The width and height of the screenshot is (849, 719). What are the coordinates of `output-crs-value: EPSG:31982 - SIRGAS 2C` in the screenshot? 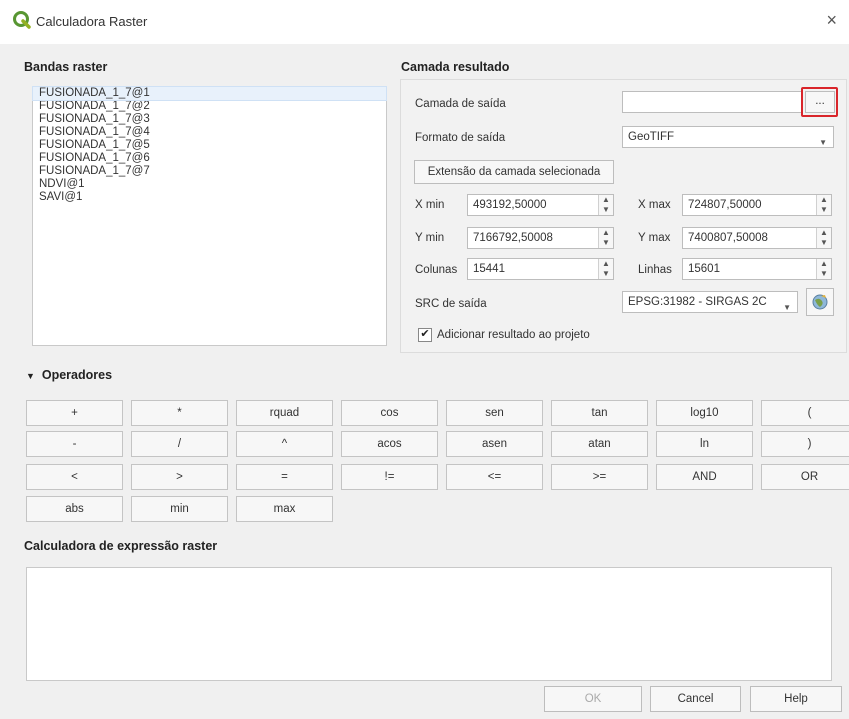 It's located at (697, 302).